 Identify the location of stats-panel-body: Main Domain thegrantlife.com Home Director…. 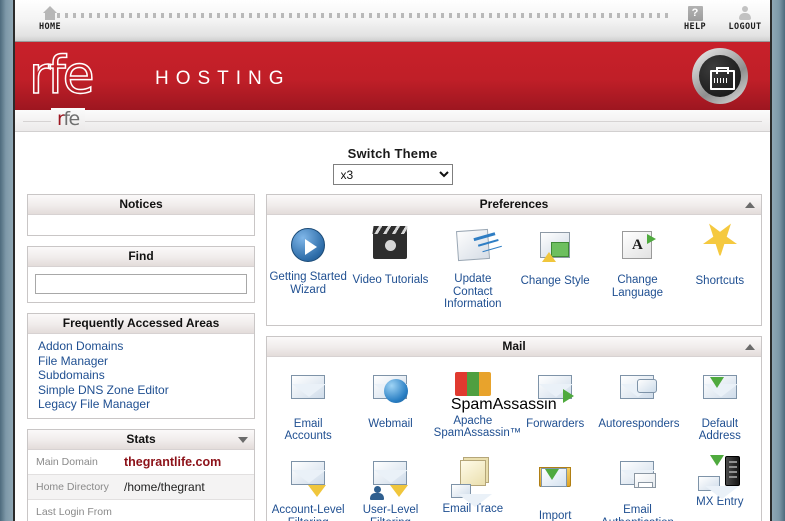
(141, 485).